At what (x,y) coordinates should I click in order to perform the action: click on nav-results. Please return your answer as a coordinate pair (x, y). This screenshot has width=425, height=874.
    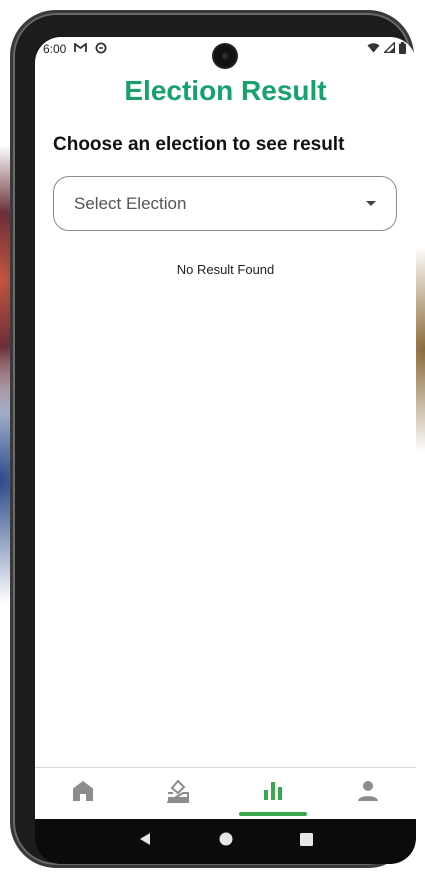
    Looking at the image, I should click on (273, 794).